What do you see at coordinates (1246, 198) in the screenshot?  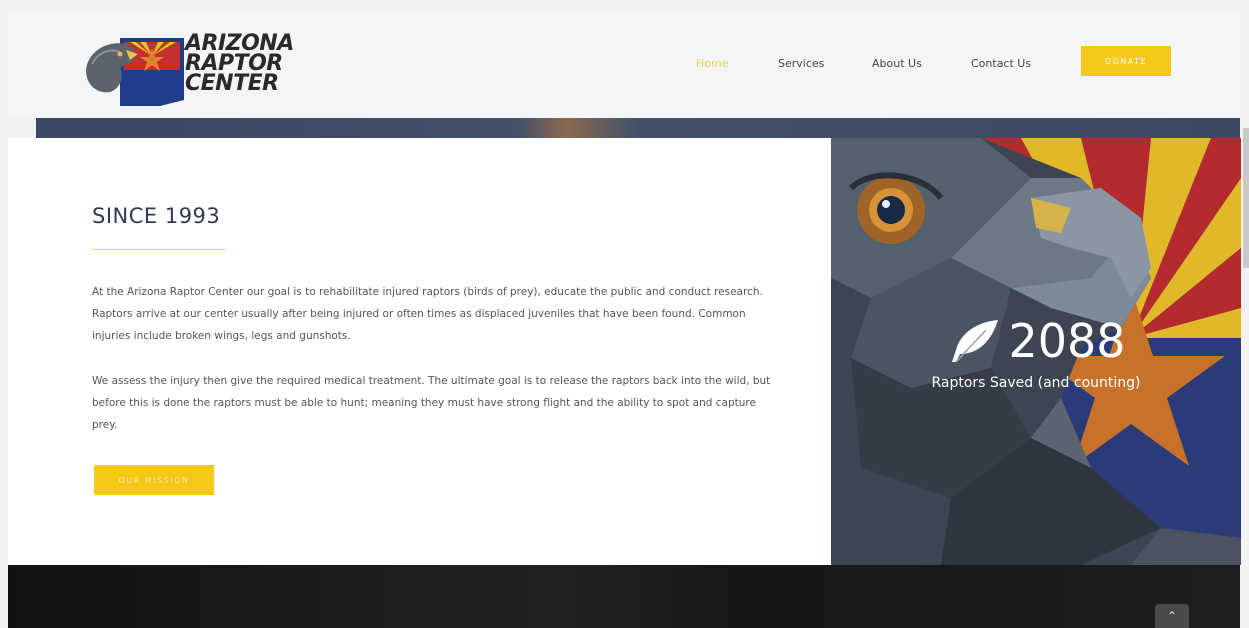 I see `scrollbar-thumb` at bounding box center [1246, 198].